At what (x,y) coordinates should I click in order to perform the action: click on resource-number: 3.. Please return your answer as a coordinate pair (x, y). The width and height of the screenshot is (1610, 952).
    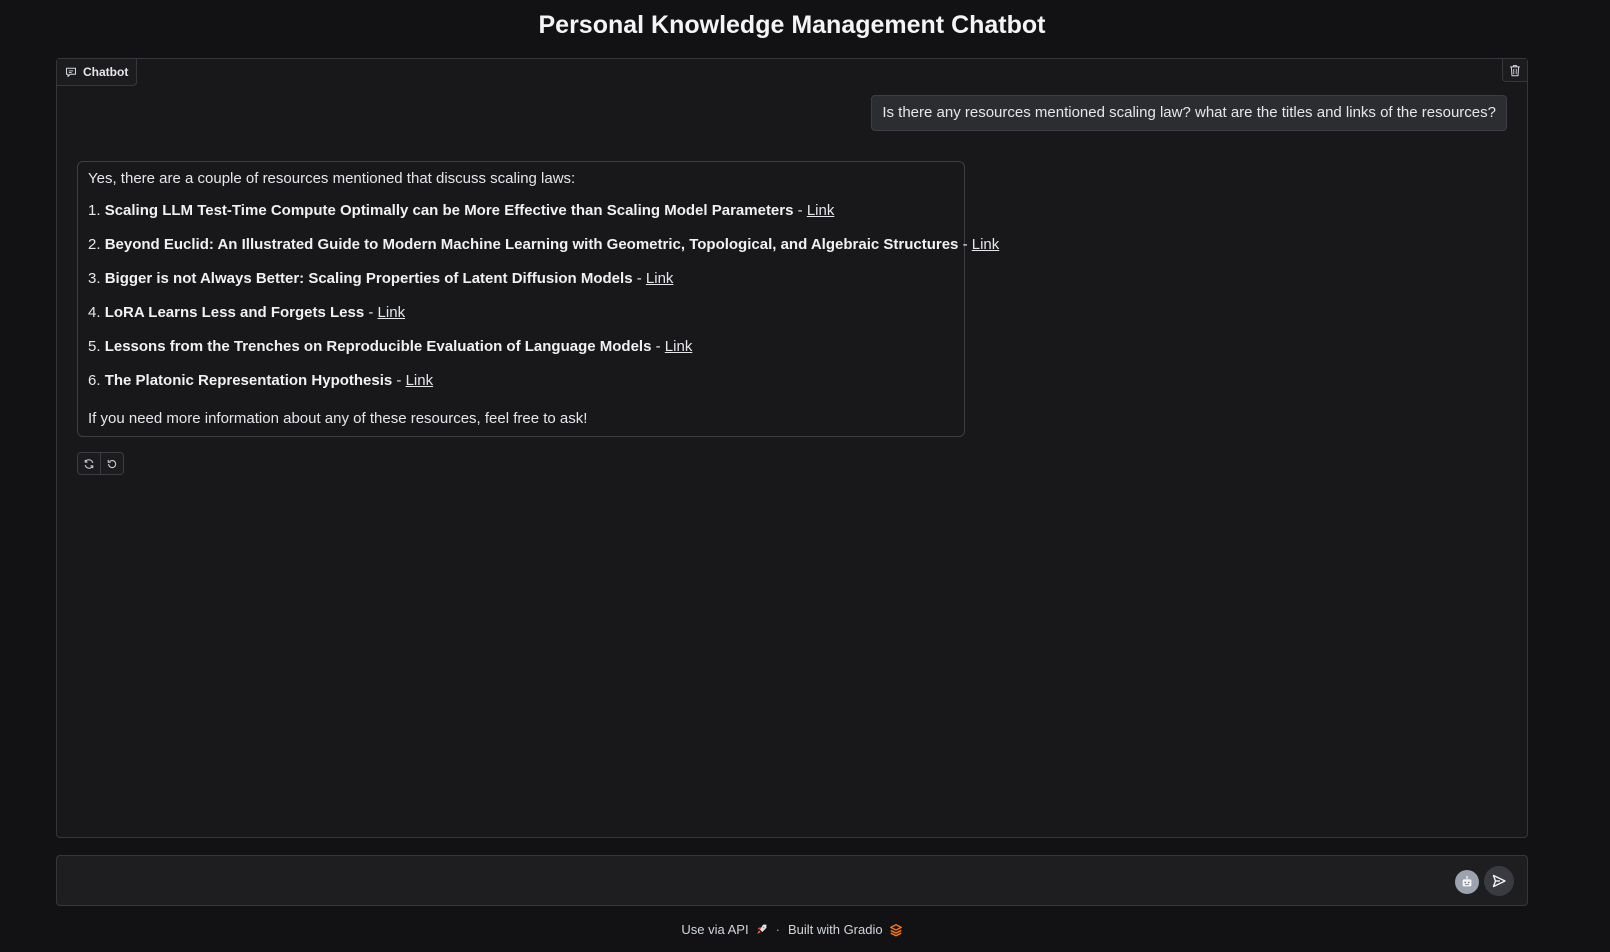
    Looking at the image, I should click on (94, 278).